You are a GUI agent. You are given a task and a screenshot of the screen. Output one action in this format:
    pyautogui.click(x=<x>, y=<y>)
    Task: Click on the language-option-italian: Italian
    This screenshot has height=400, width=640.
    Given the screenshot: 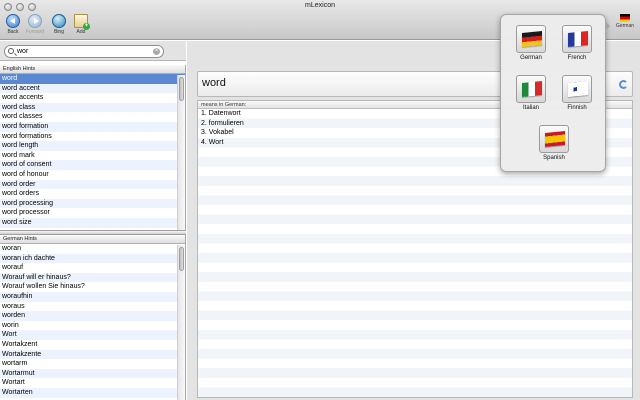 What is the action you would take?
    pyautogui.click(x=531, y=93)
    